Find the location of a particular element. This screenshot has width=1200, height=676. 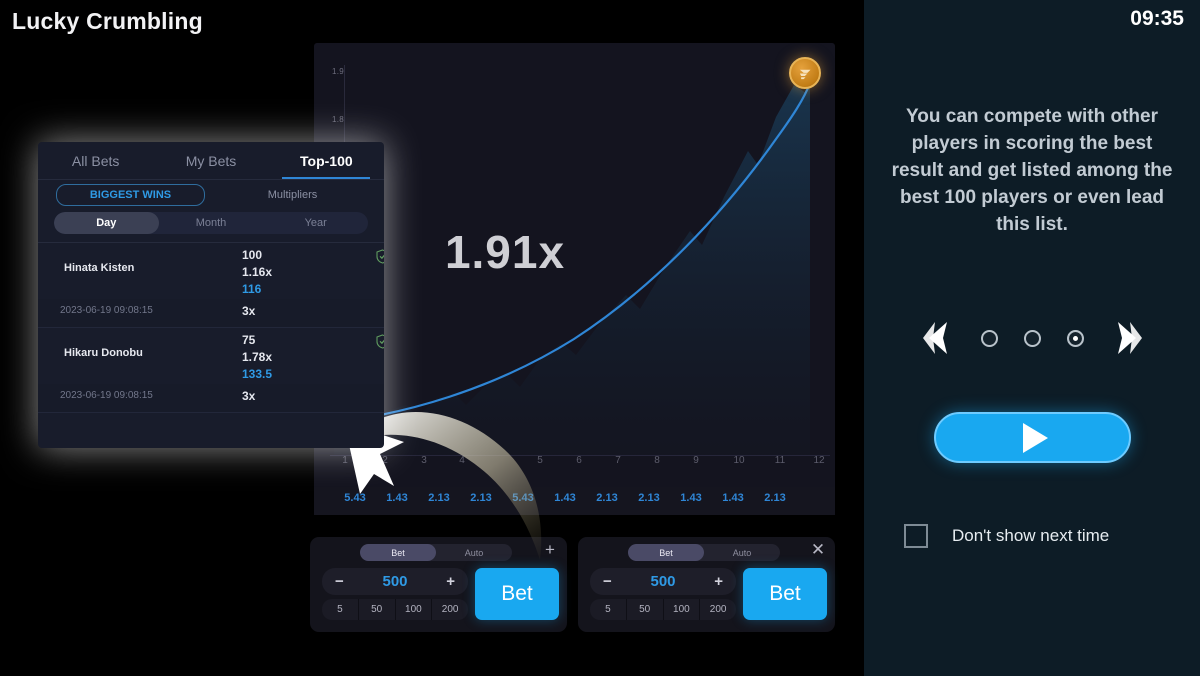

x-axis-tick: 10 is located at coordinates (739, 460).